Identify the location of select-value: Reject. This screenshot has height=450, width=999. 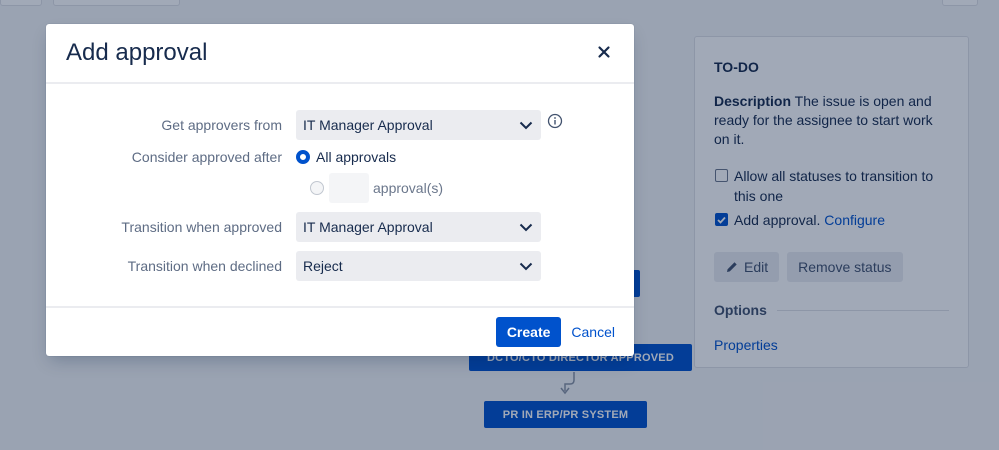
(323, 266).